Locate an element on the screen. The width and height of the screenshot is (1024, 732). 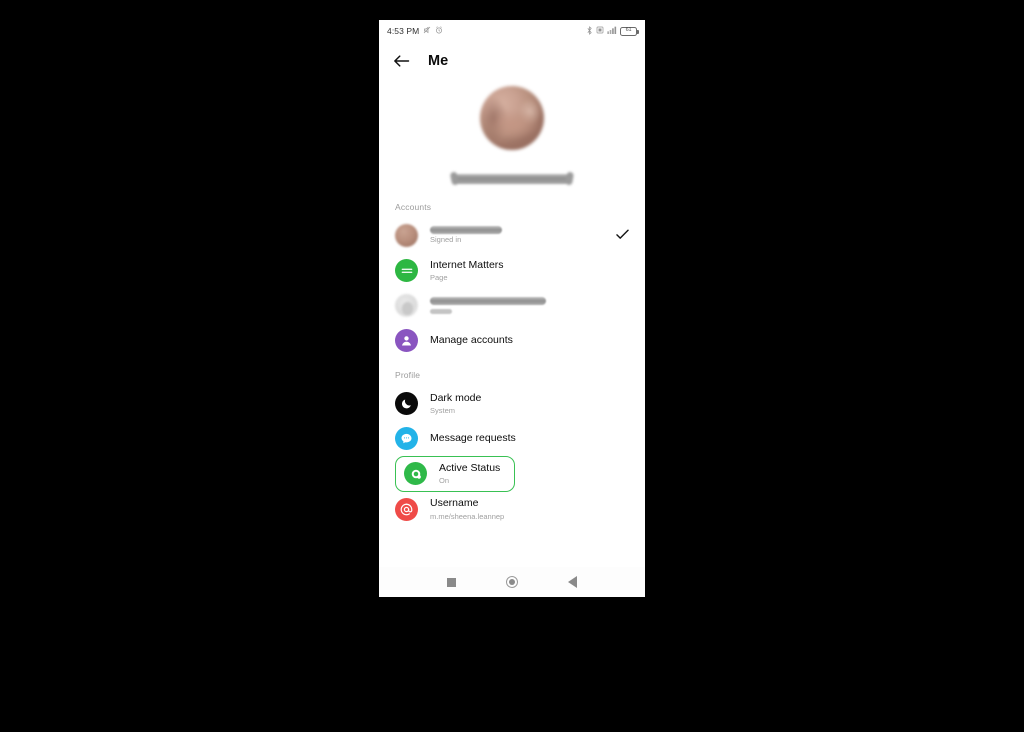
active-status-label: Active Status is located at coordinates (470, 468).